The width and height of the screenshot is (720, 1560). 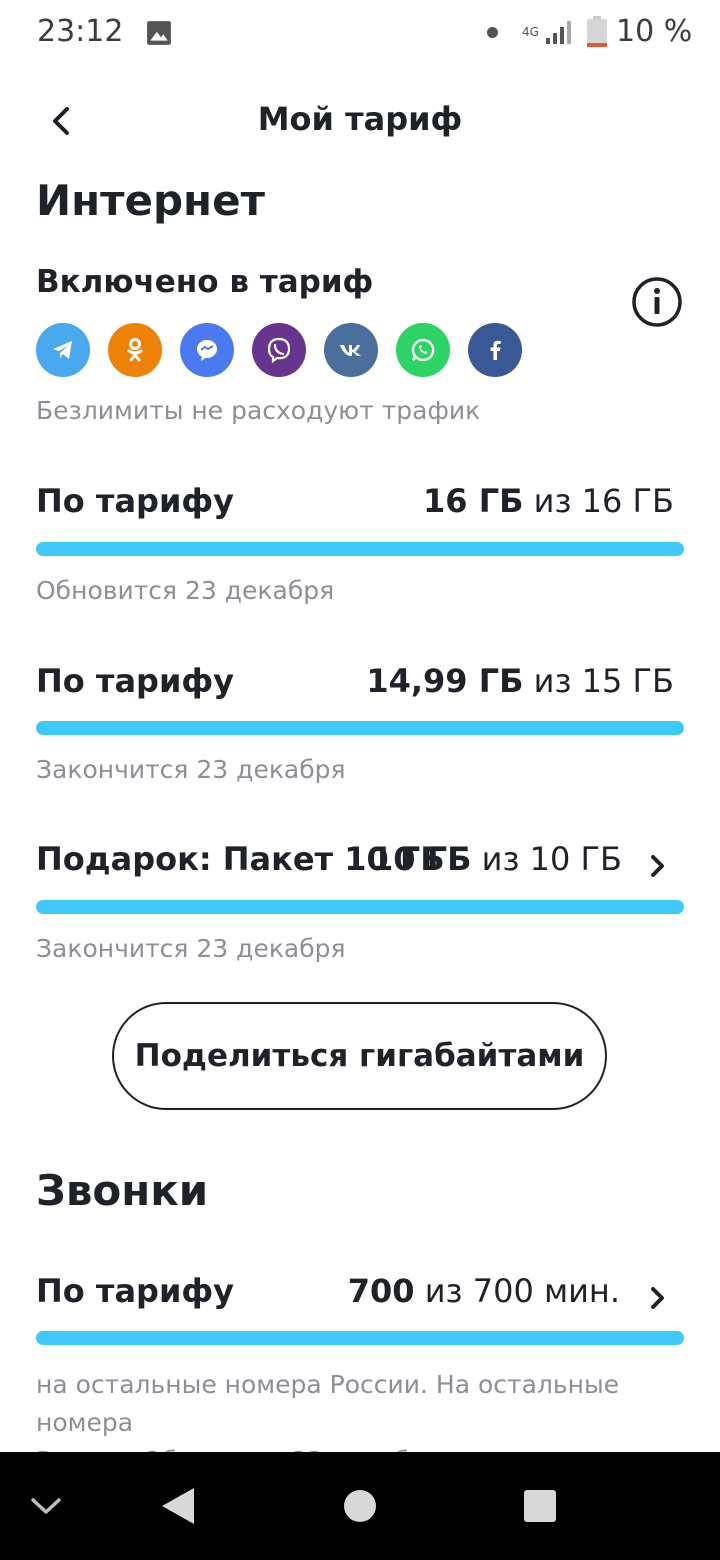 I want to click on unlimited-apps-list, so click(x=279, y=350).